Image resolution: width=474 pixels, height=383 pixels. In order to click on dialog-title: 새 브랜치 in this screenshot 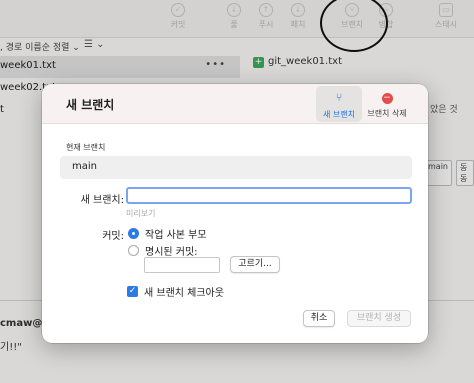, I will do `click(90, 105)`.